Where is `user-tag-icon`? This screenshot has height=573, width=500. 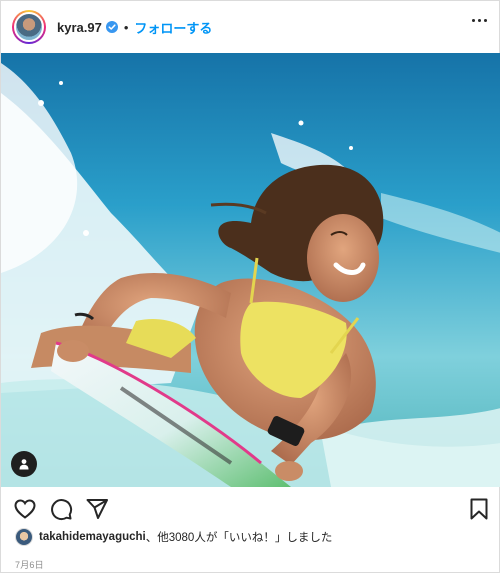 user-tag-icon is located at coordinates (24, 464).